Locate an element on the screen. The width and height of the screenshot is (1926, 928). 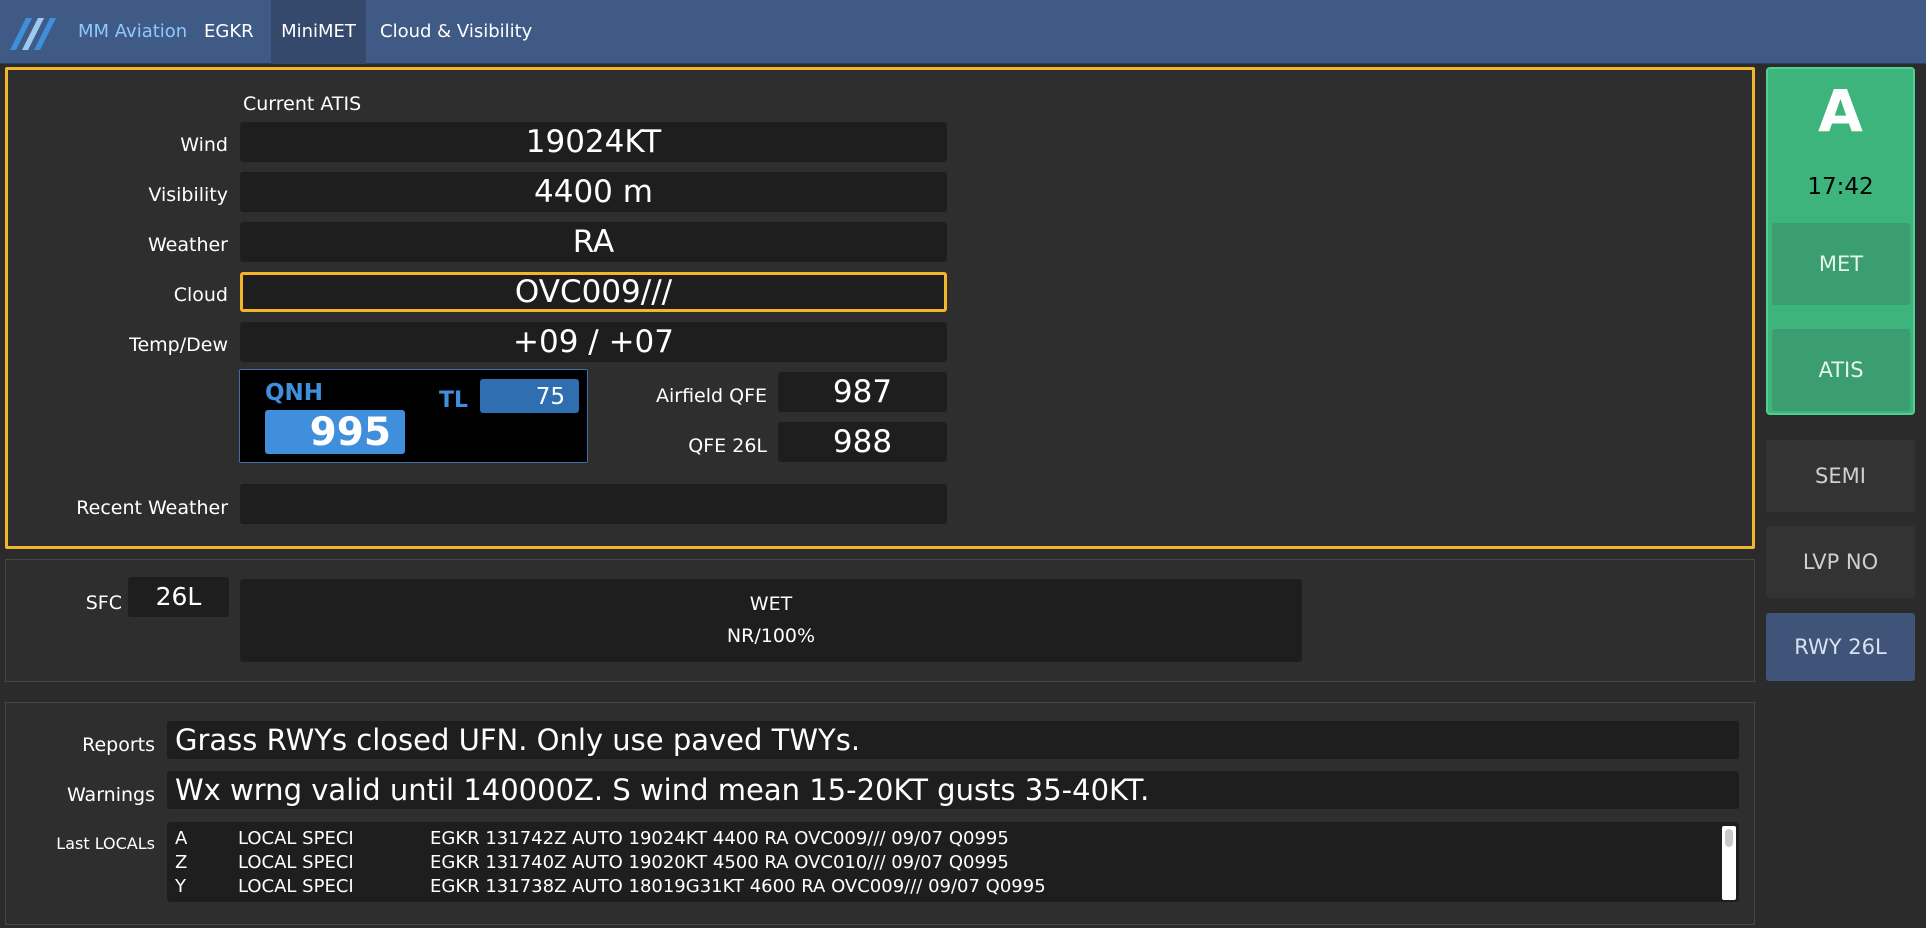
tl-value: 75 is located at coordinates (529, 396).